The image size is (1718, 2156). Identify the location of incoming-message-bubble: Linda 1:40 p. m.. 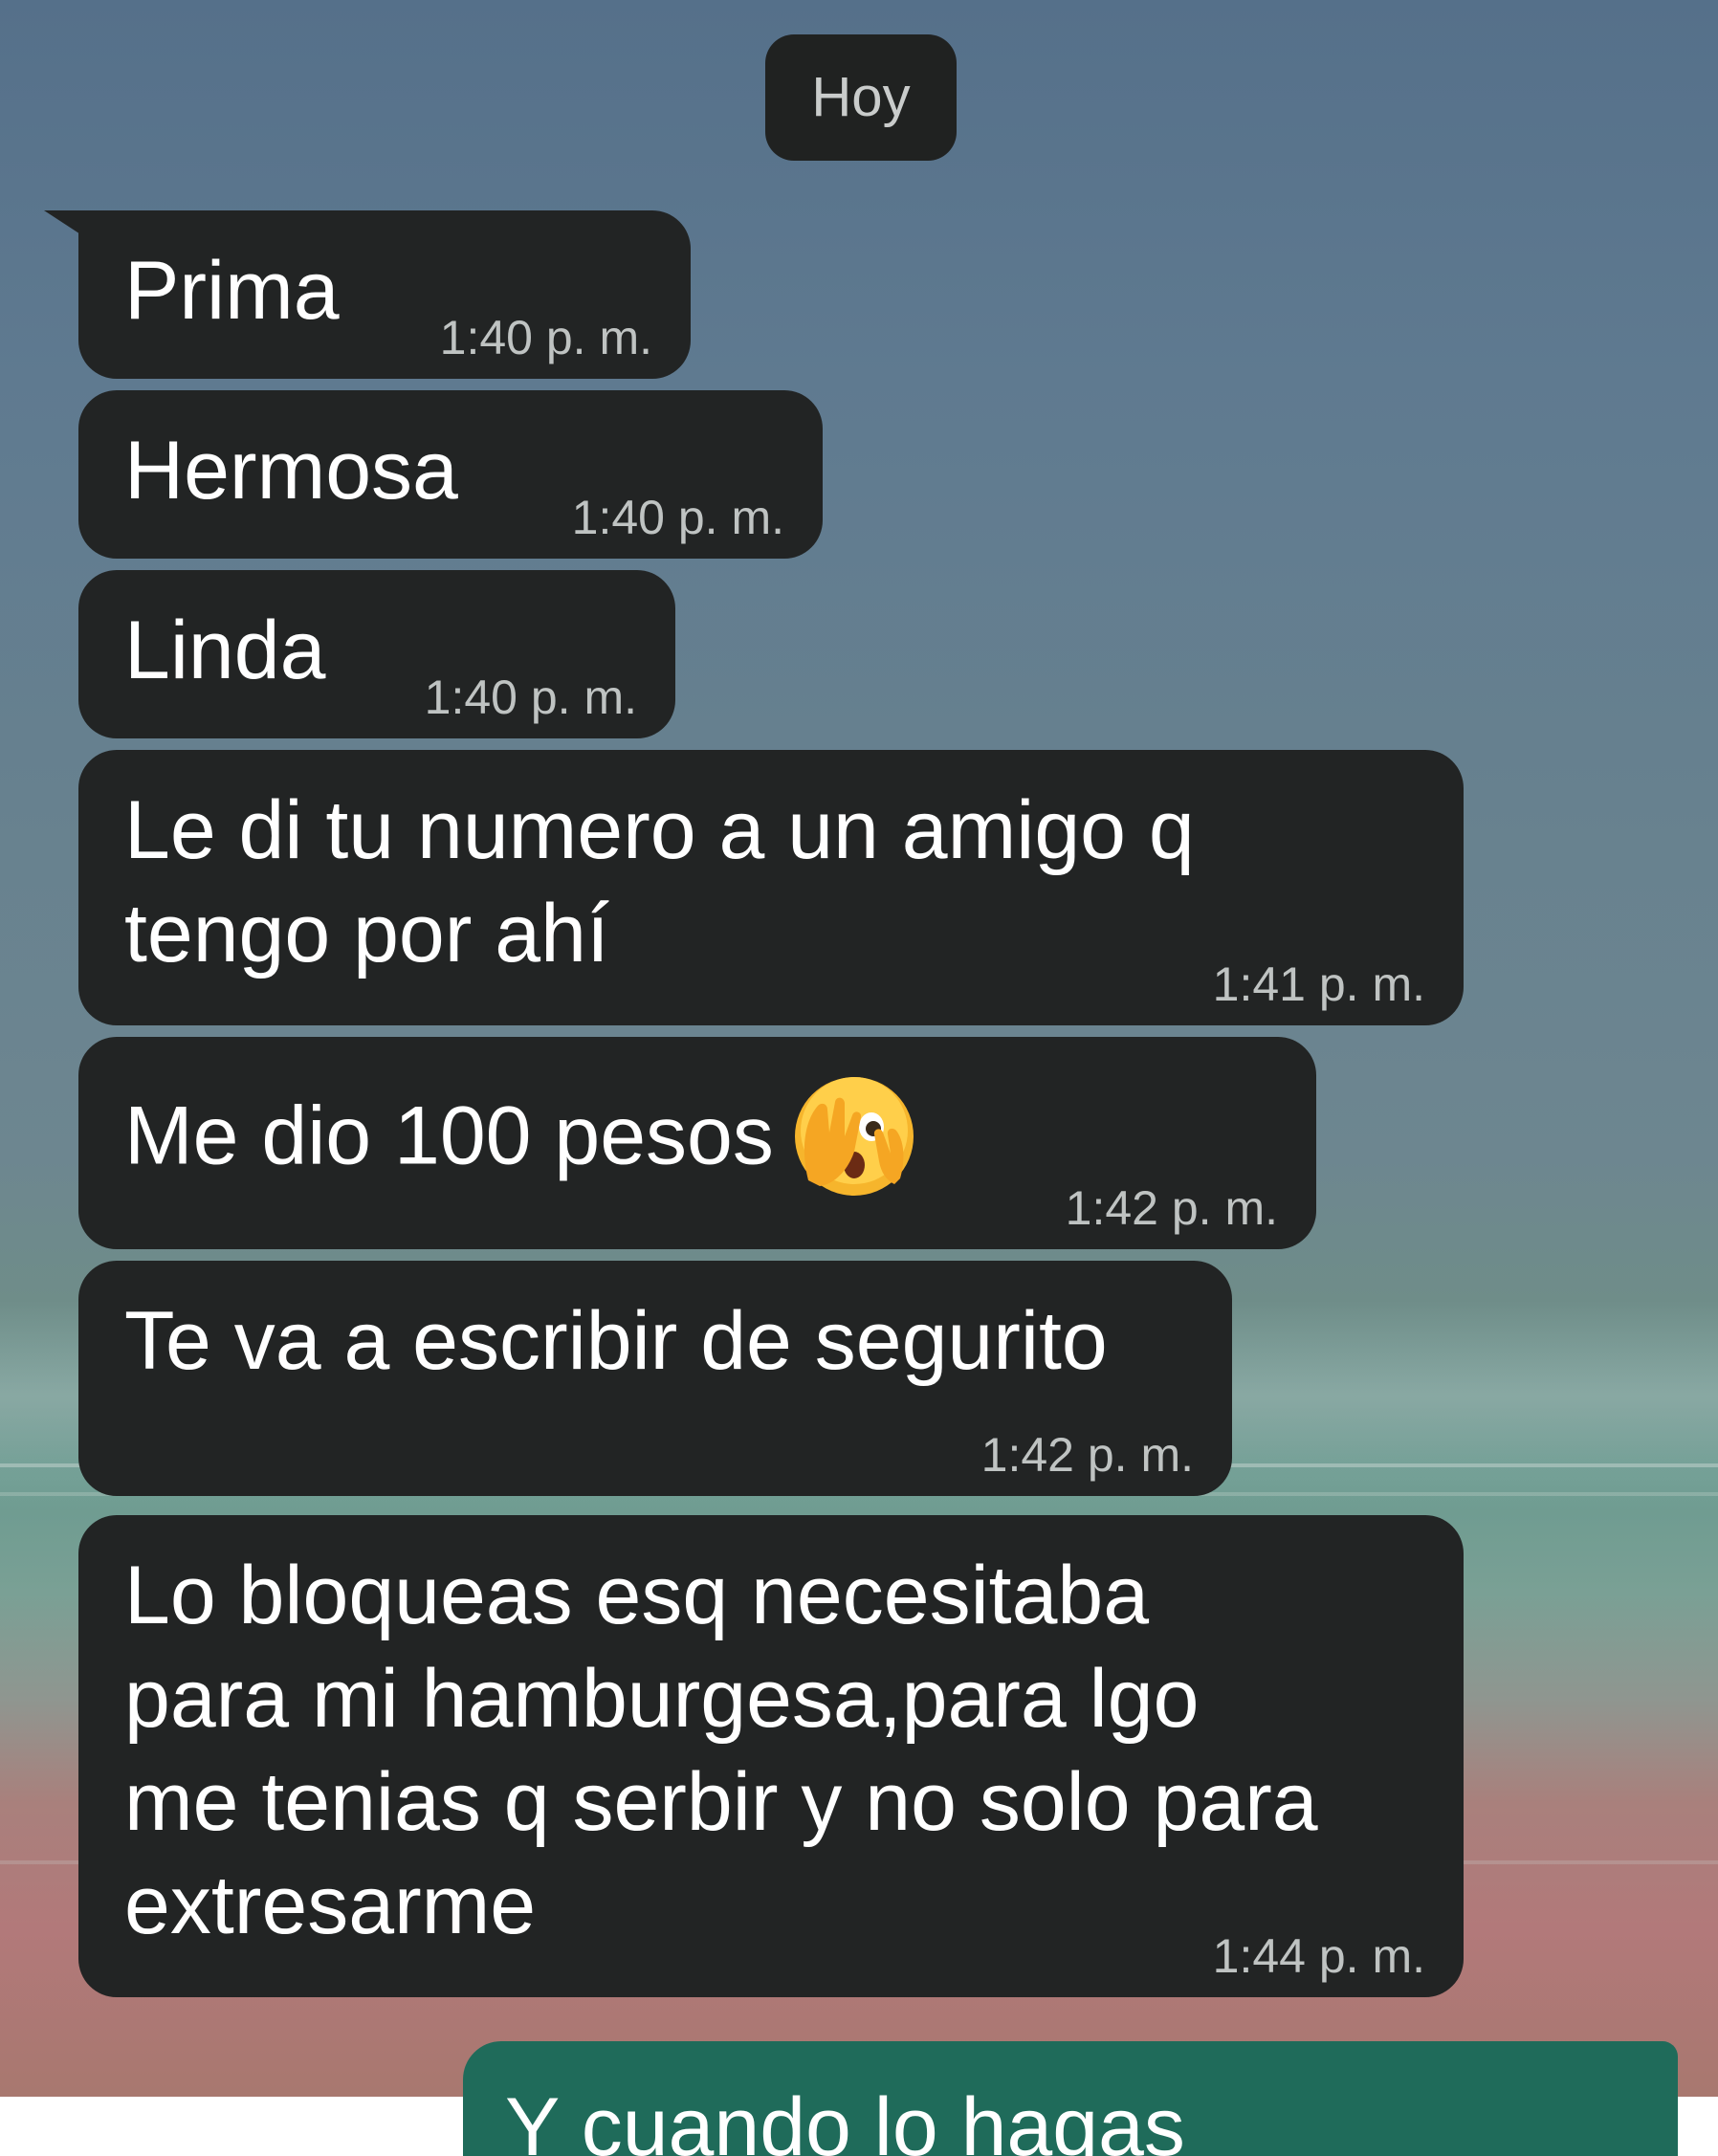
(376, 654).